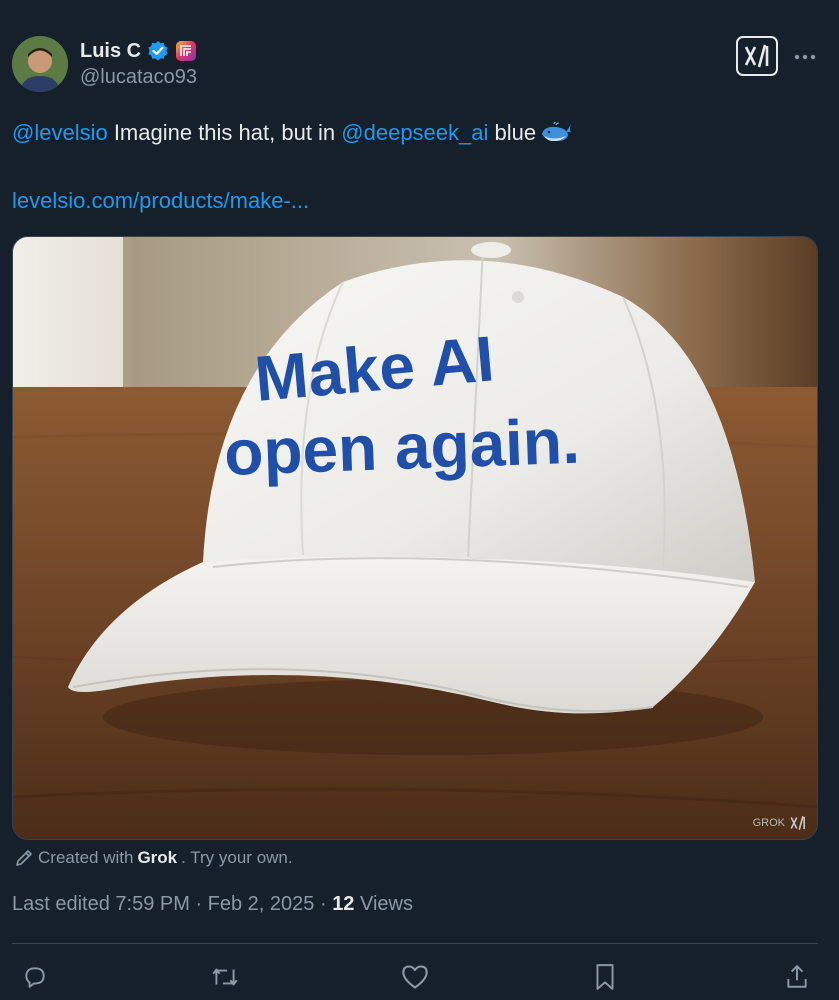  I want to click on edited-timestamp: Last edited 7:59 PM · Feb 2, 2025 ·, so click(172, 904).